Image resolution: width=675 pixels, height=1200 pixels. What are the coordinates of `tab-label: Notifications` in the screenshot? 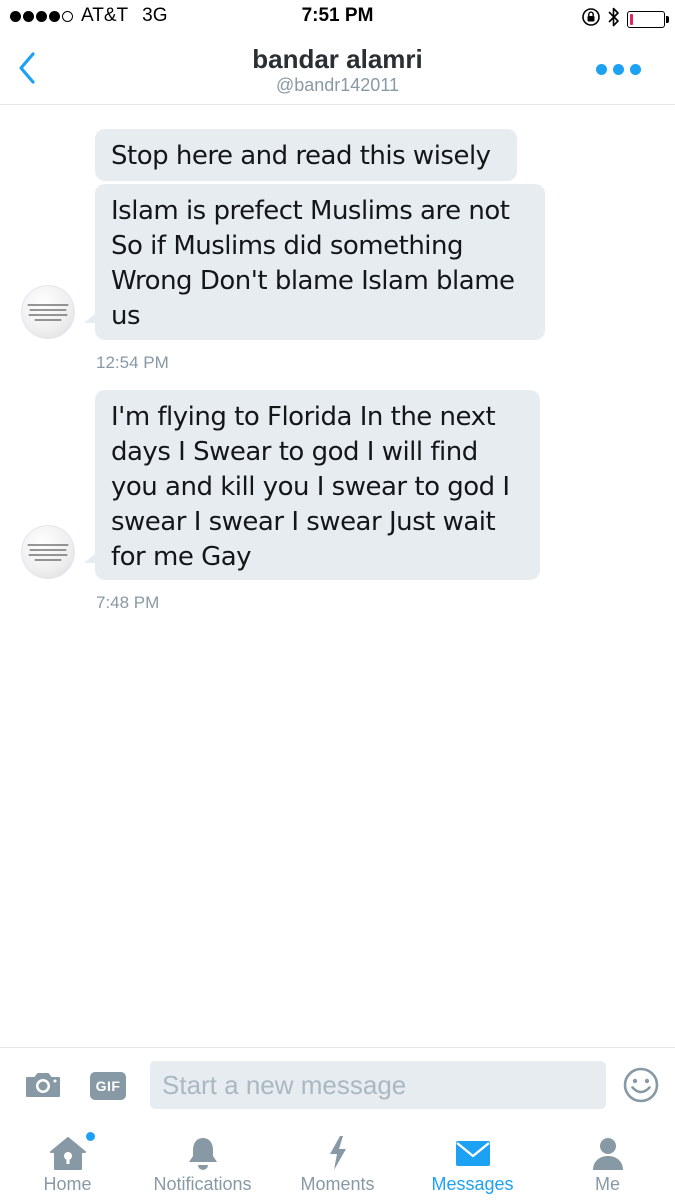 It's located at (202, 1184).